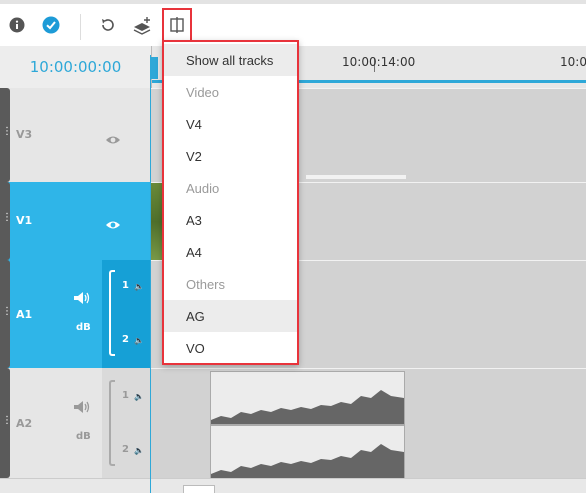 Image resolution: width=586 pixels, height=493 pixels. I want to click on track-label: A1, so click(24, 314).